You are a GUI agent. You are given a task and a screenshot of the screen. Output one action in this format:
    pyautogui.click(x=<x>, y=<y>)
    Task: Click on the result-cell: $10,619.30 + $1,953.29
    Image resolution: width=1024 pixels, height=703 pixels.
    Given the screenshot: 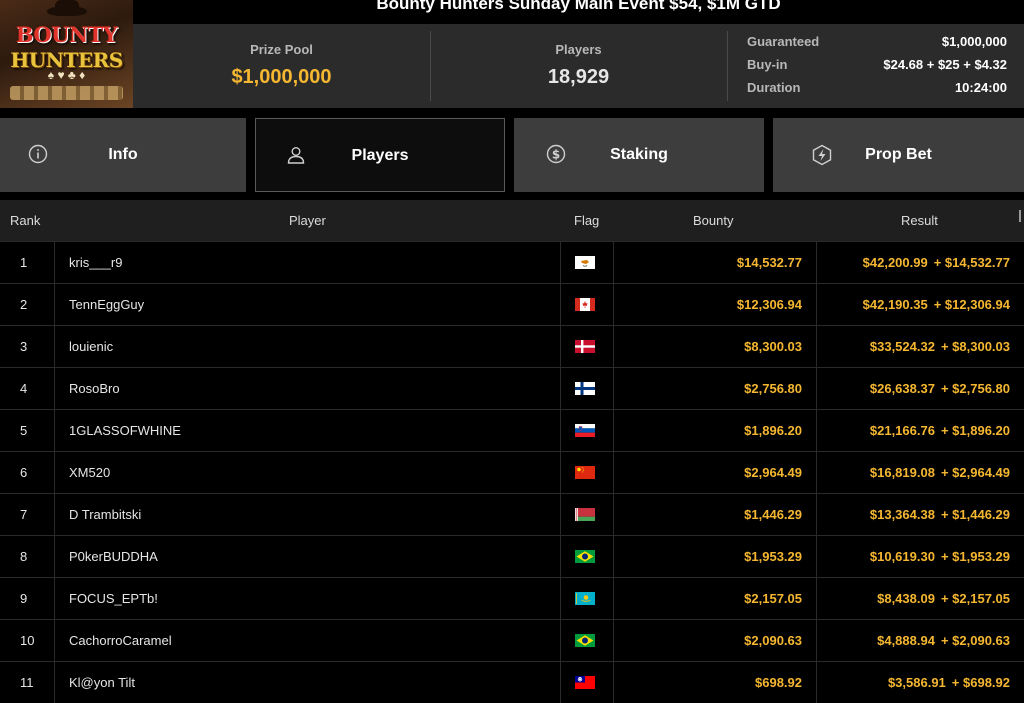 What is the action you would take?
    pyautogui.click(x=920, y=556)
    